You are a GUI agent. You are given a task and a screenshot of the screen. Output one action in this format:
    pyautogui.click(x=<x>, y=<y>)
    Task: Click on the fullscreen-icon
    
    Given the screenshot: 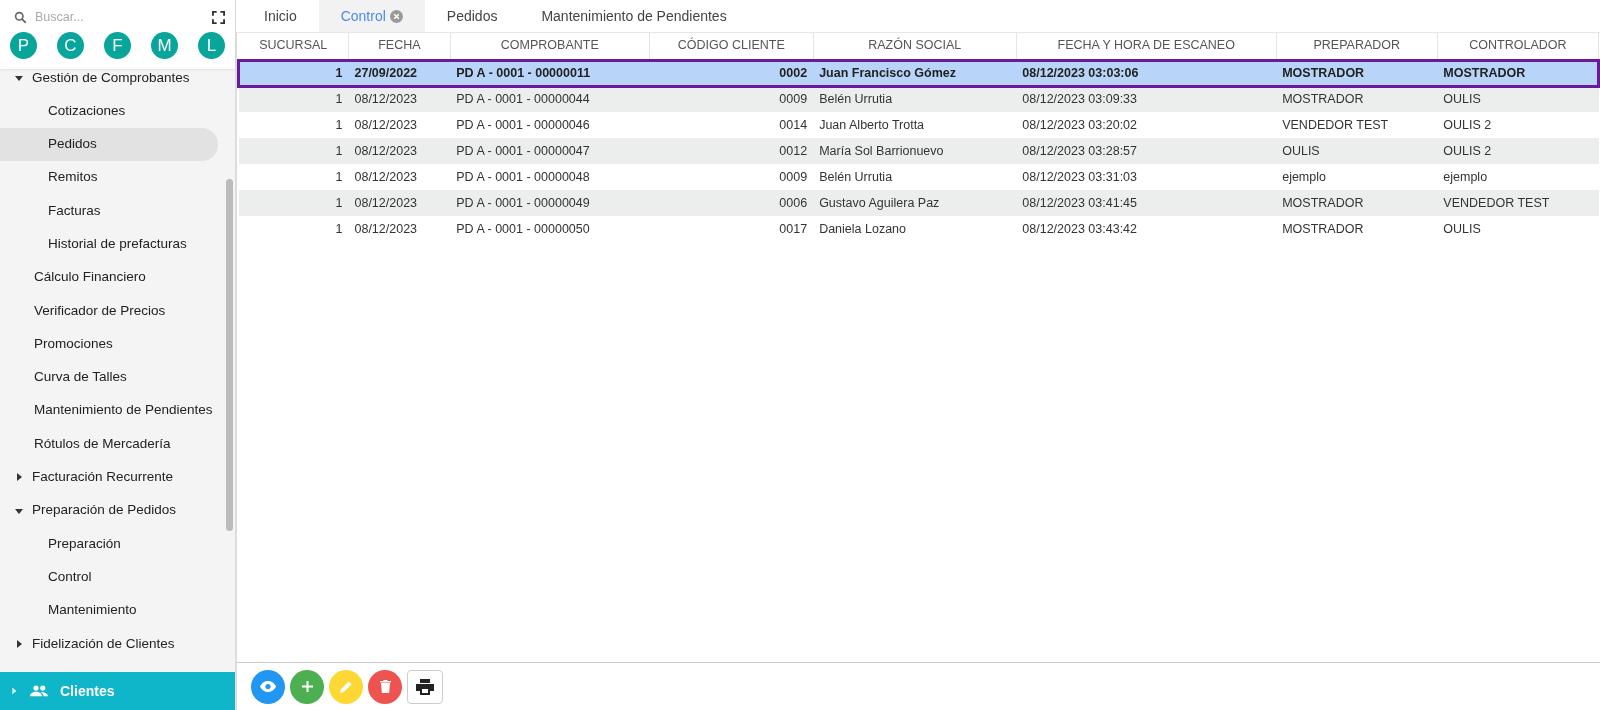 What is the action you would take?
    pyautogui.click(x=218, y=17)
    